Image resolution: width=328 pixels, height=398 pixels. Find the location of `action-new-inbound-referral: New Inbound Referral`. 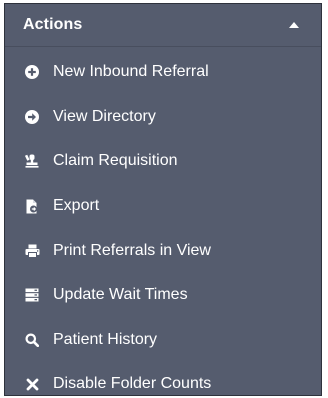

action-new-inbound-referral: New Inbound Referral is located at coordinates (163, 72).